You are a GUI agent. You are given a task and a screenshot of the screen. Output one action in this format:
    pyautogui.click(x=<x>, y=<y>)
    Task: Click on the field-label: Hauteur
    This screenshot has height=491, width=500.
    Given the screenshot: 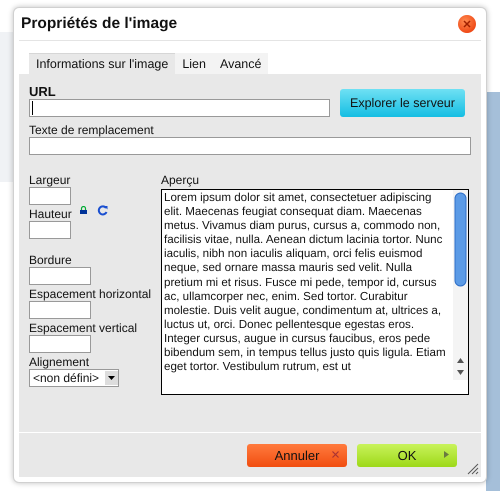 What is the action you would take?
    pyautogui.click(x=50, y=214)
    